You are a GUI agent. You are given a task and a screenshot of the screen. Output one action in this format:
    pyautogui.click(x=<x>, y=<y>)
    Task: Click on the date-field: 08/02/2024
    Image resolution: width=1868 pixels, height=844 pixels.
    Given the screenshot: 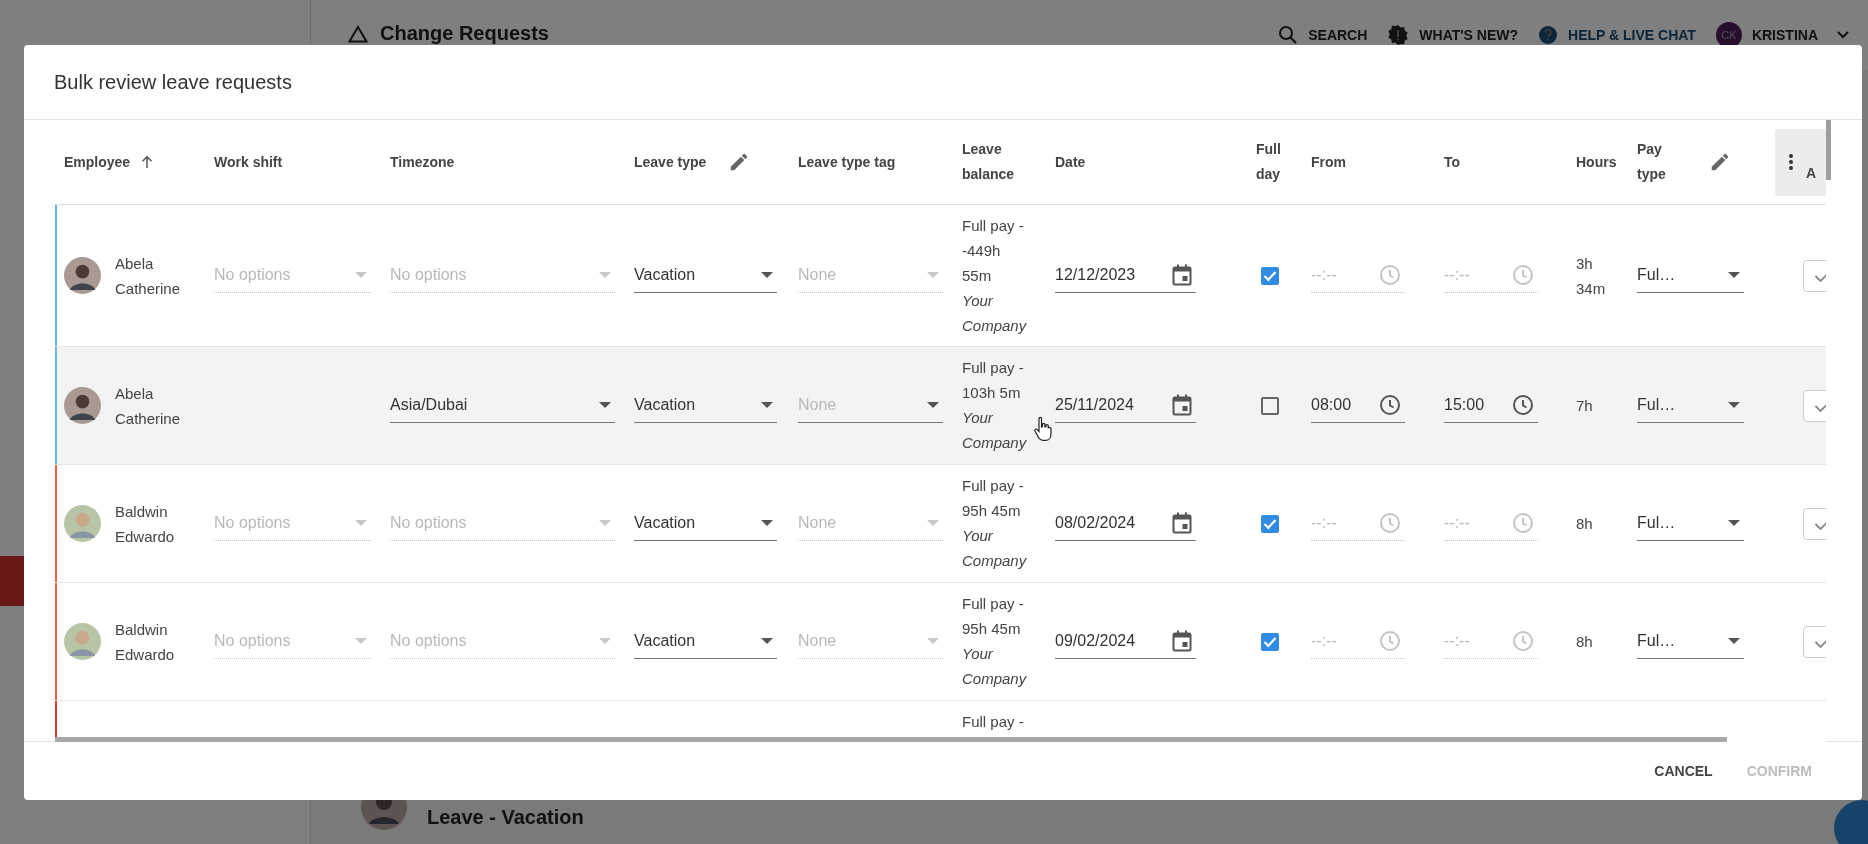 What is the action you would take?
    pyautogui.click(x=1125, y=523)
    